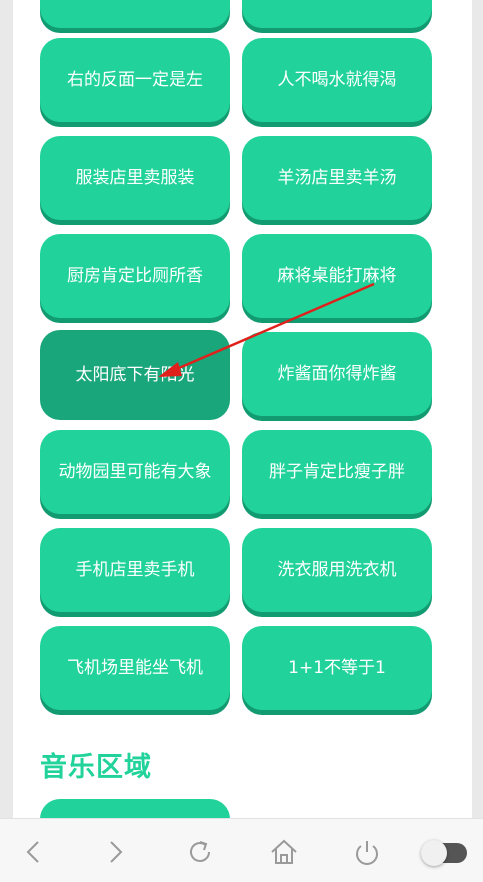 The width and height of the screenshot is (483, 882). Describe the element at coordinates (337, 668) in the screenshot. I see `phrase-button: 1+1不等于1` at that location.